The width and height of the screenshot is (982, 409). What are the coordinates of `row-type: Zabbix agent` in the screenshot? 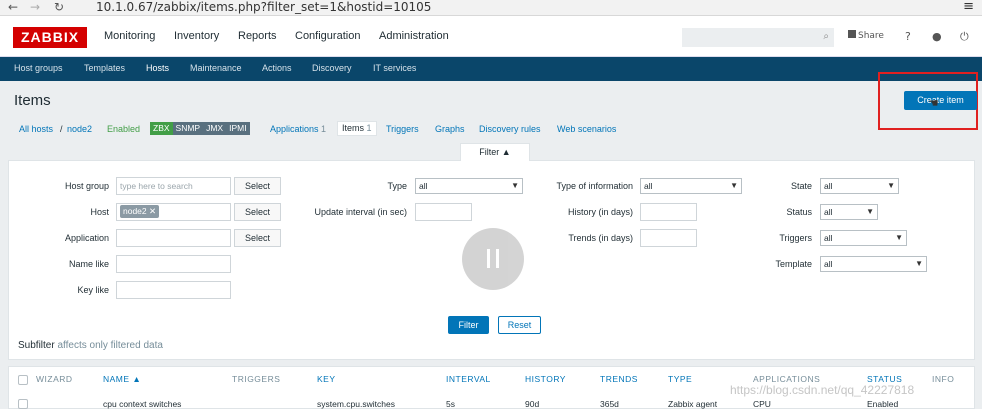 It's located at (693, 404).